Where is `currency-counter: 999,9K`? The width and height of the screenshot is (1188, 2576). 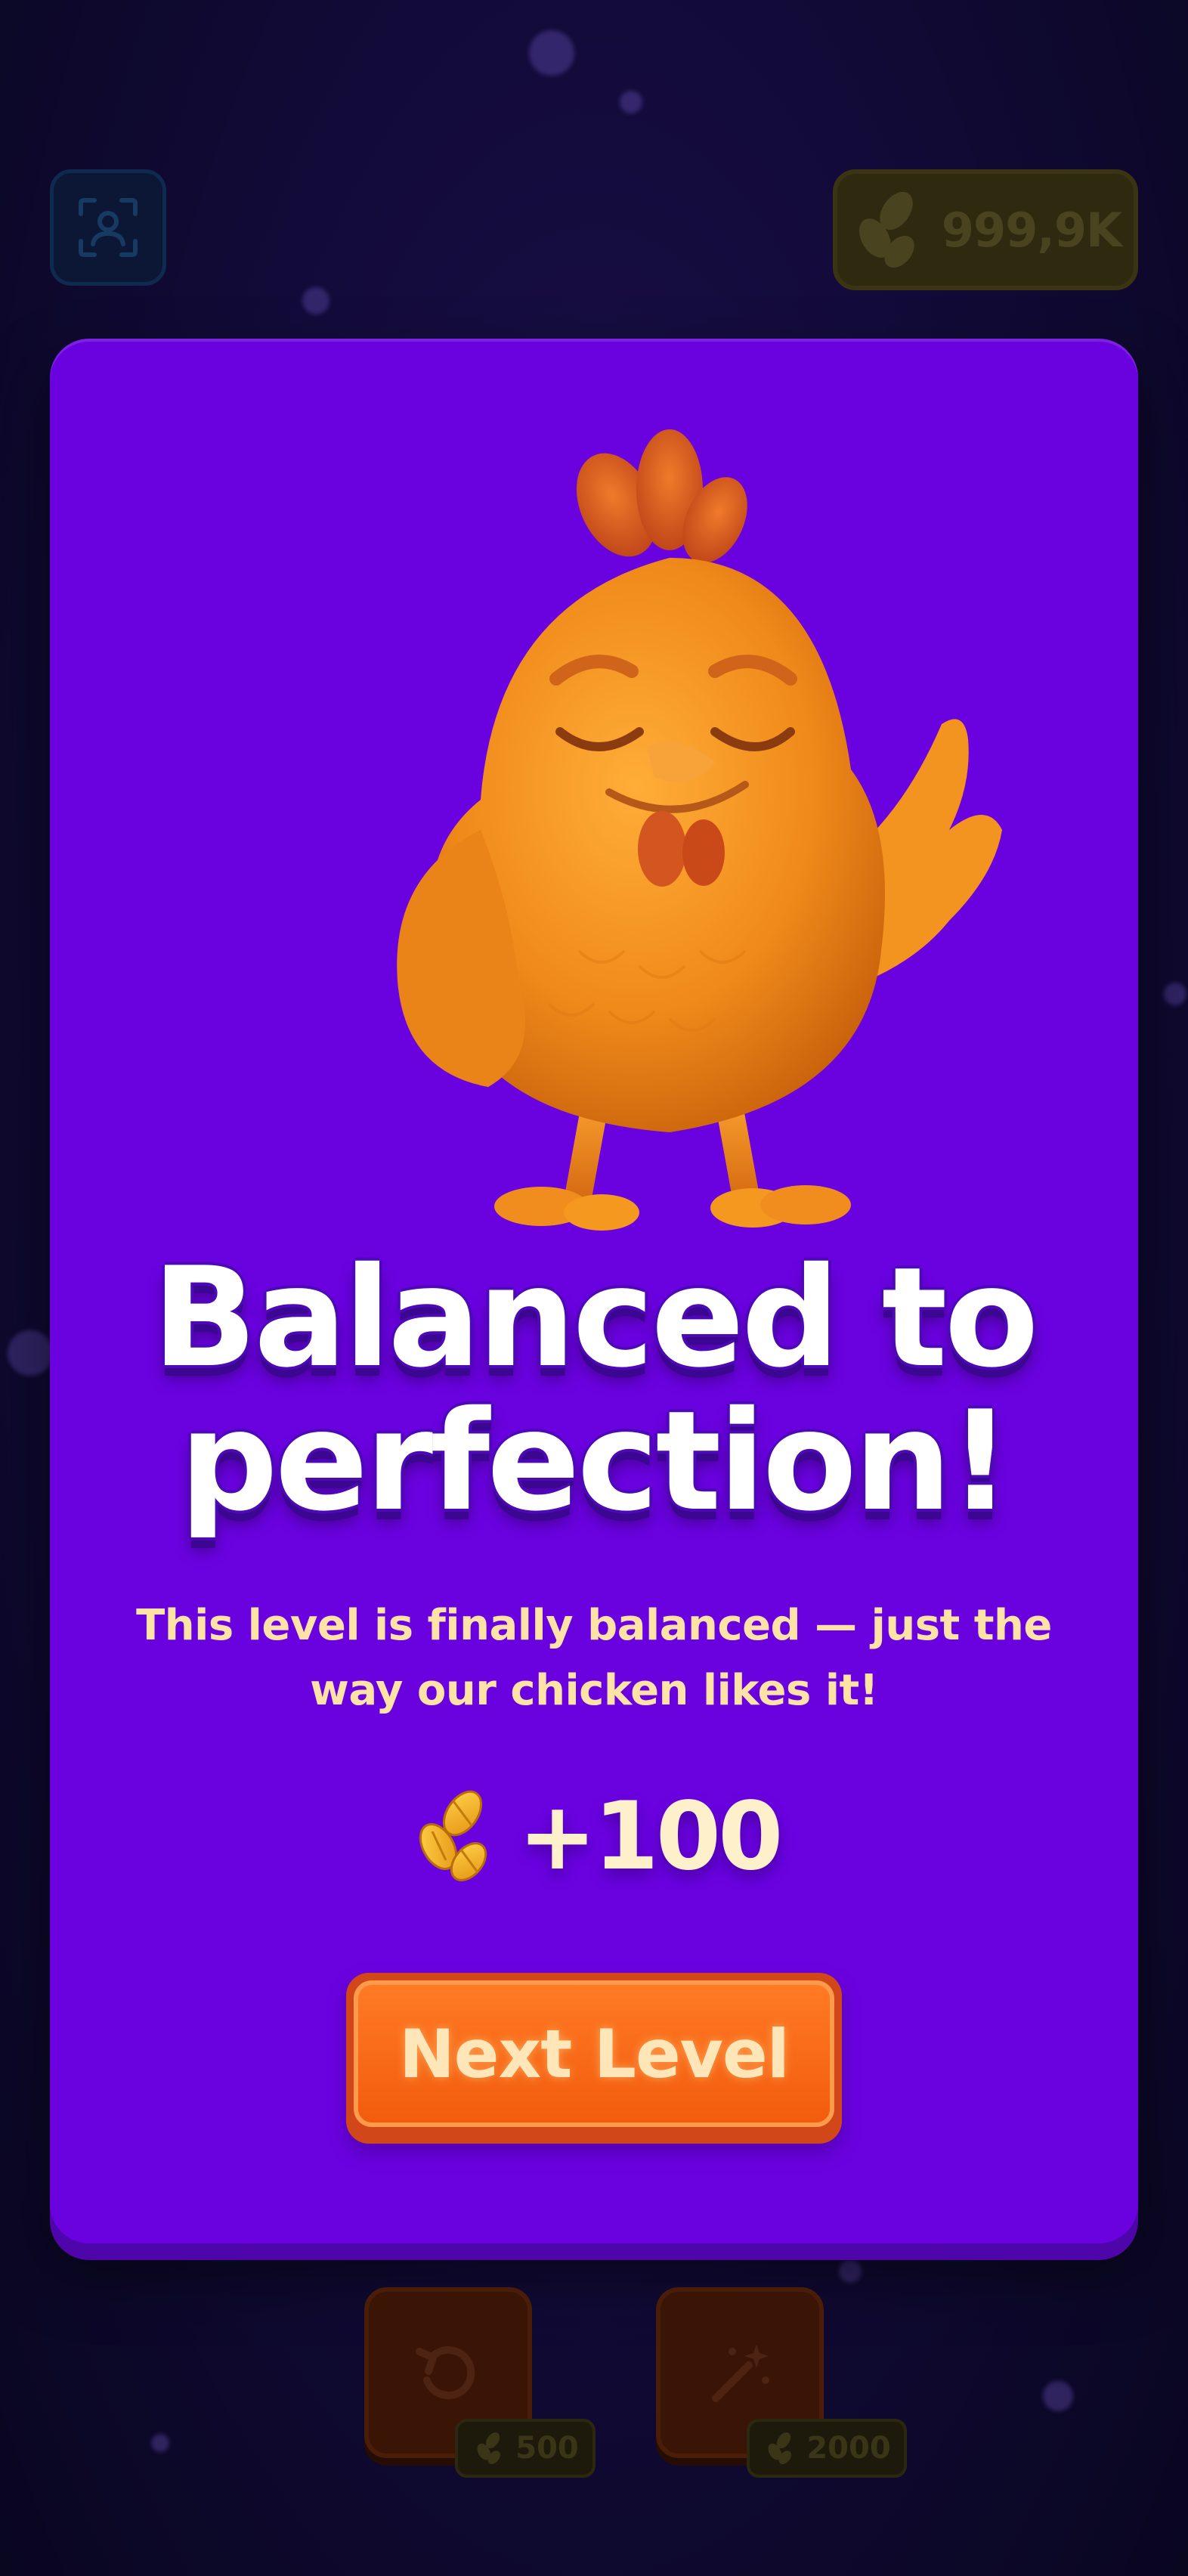 currency-counter: 999,9K is located at coordinates (986, 229).